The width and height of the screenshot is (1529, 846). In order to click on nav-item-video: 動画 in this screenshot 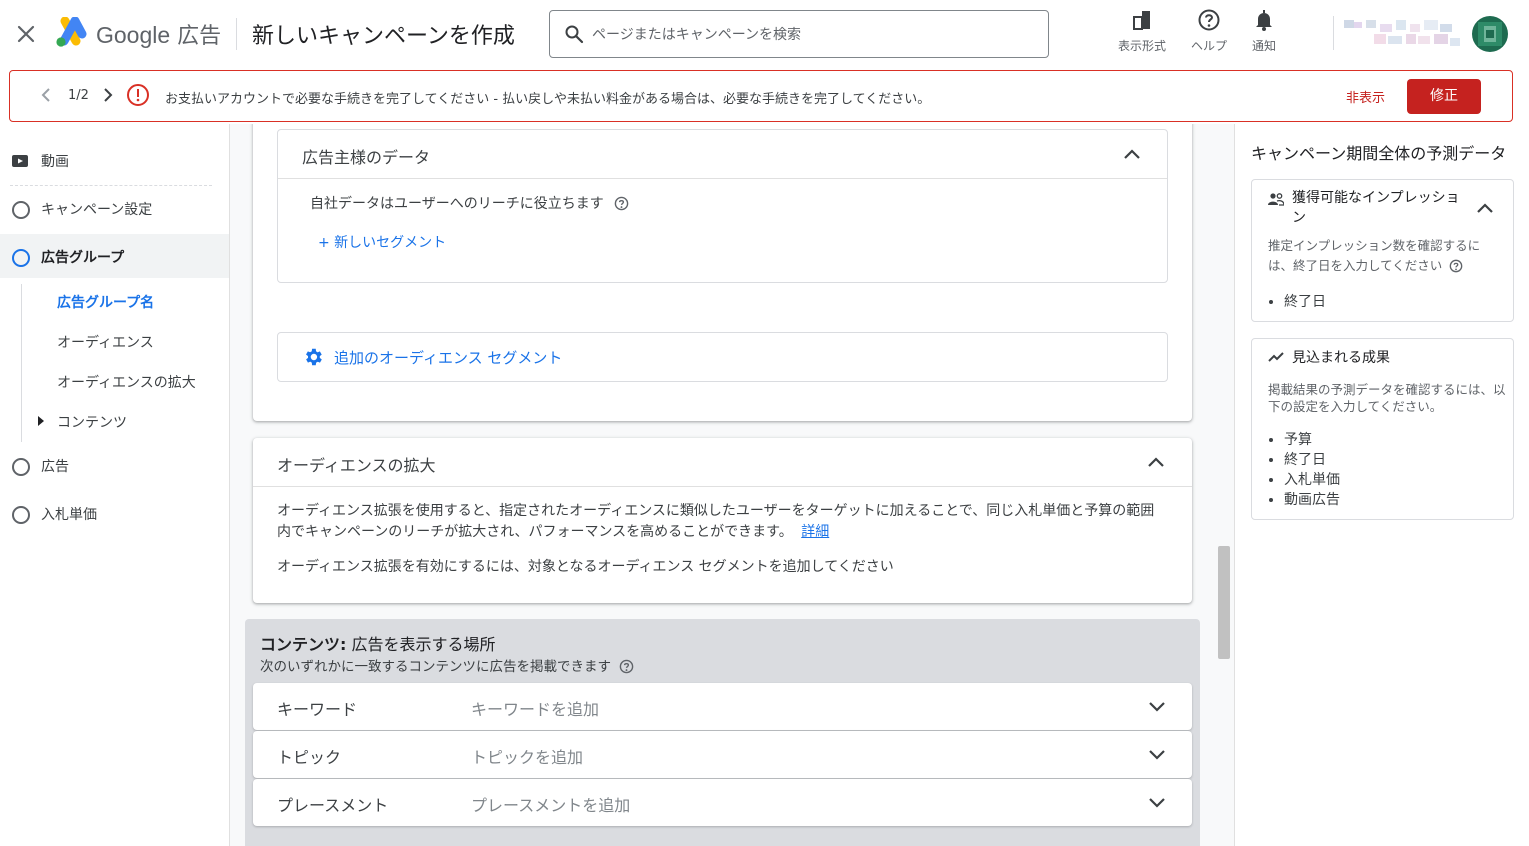, I will do `click(114, 160)`.